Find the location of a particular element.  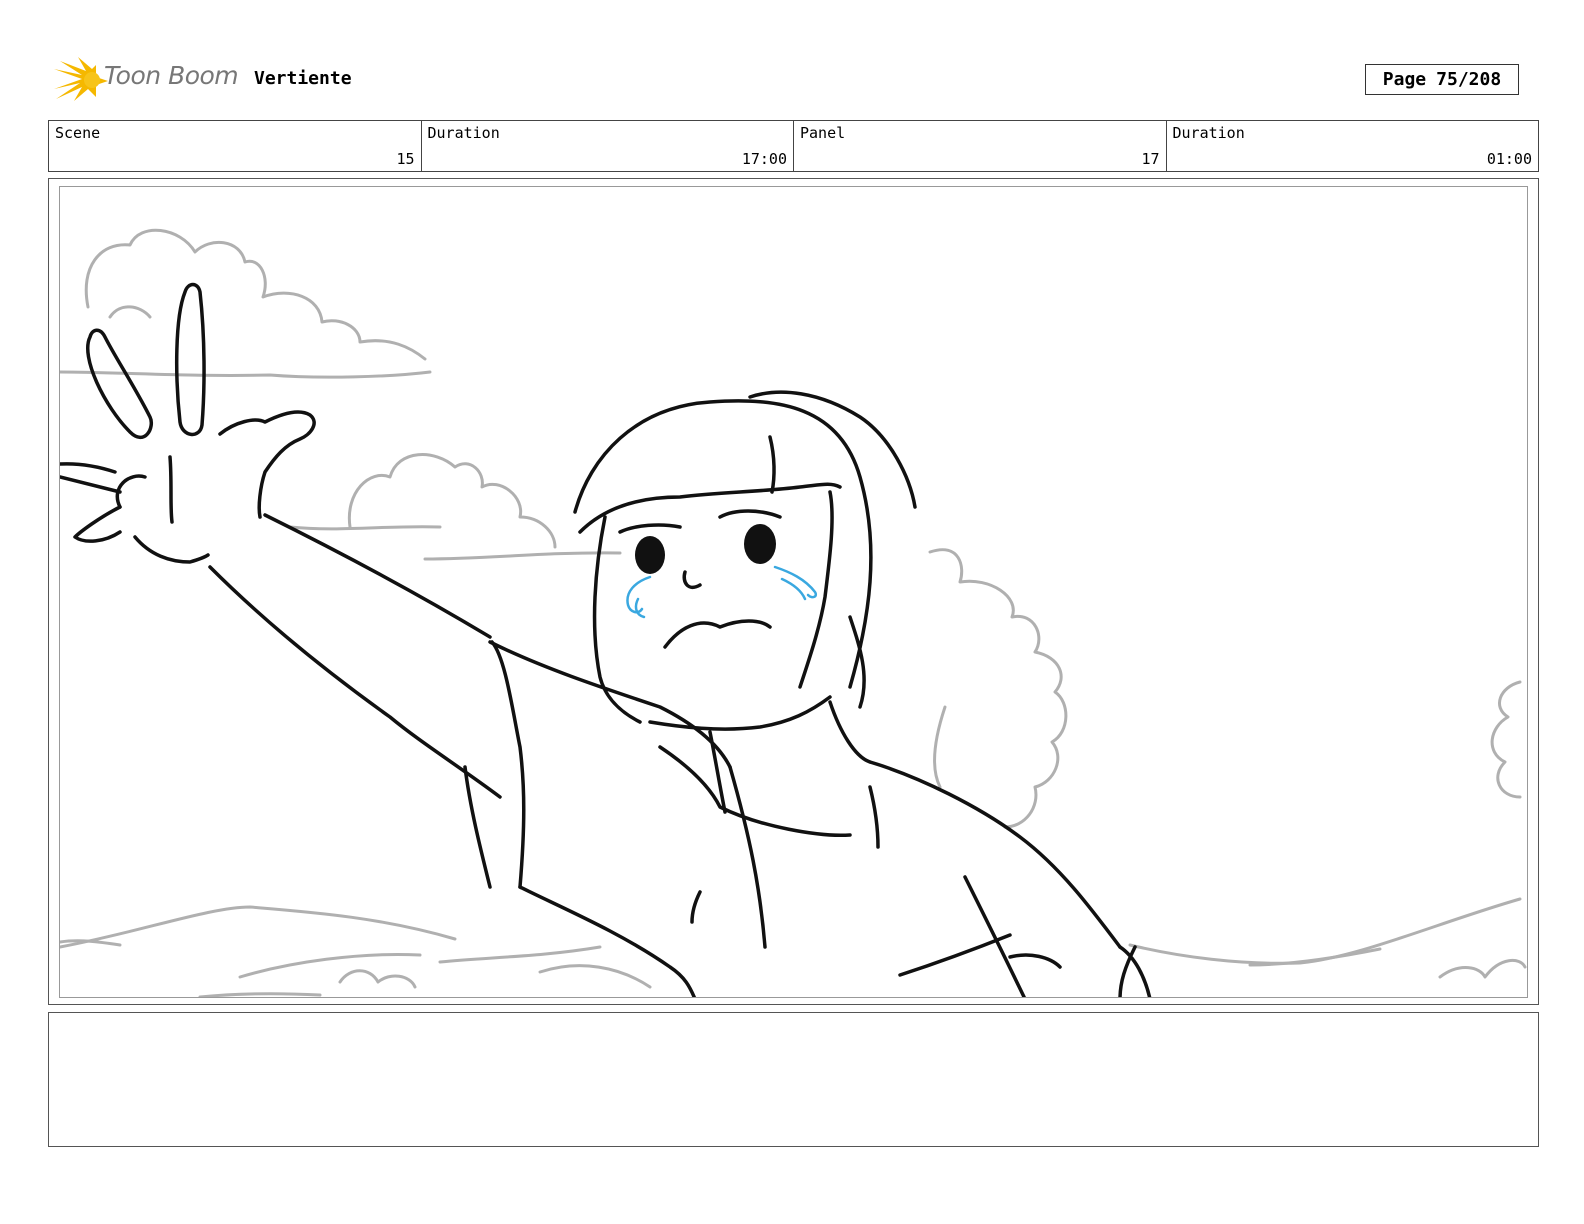

scene-value: 15 is located at coordinates (405, 159).